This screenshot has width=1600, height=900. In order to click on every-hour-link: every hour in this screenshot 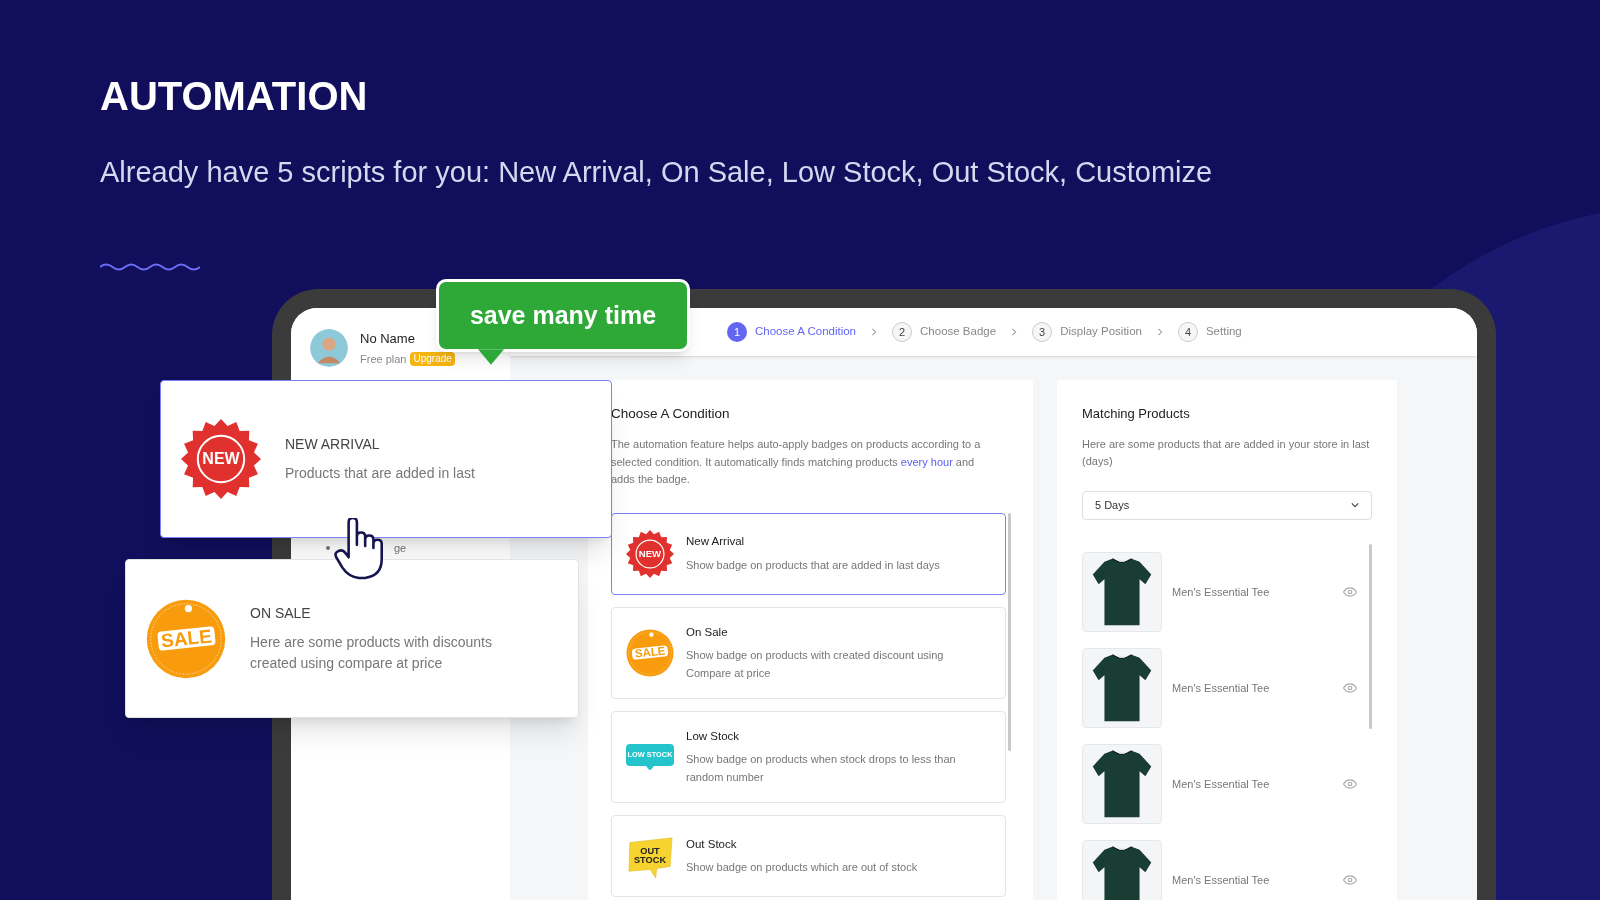, I will do `click(926, 461)`.